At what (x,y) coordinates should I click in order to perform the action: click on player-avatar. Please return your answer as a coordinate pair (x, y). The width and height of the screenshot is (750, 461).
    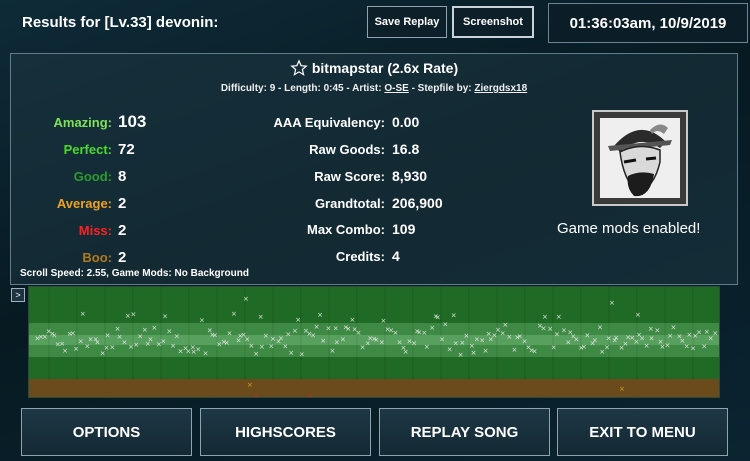
    Looking at the image, I should click on (640, 158).